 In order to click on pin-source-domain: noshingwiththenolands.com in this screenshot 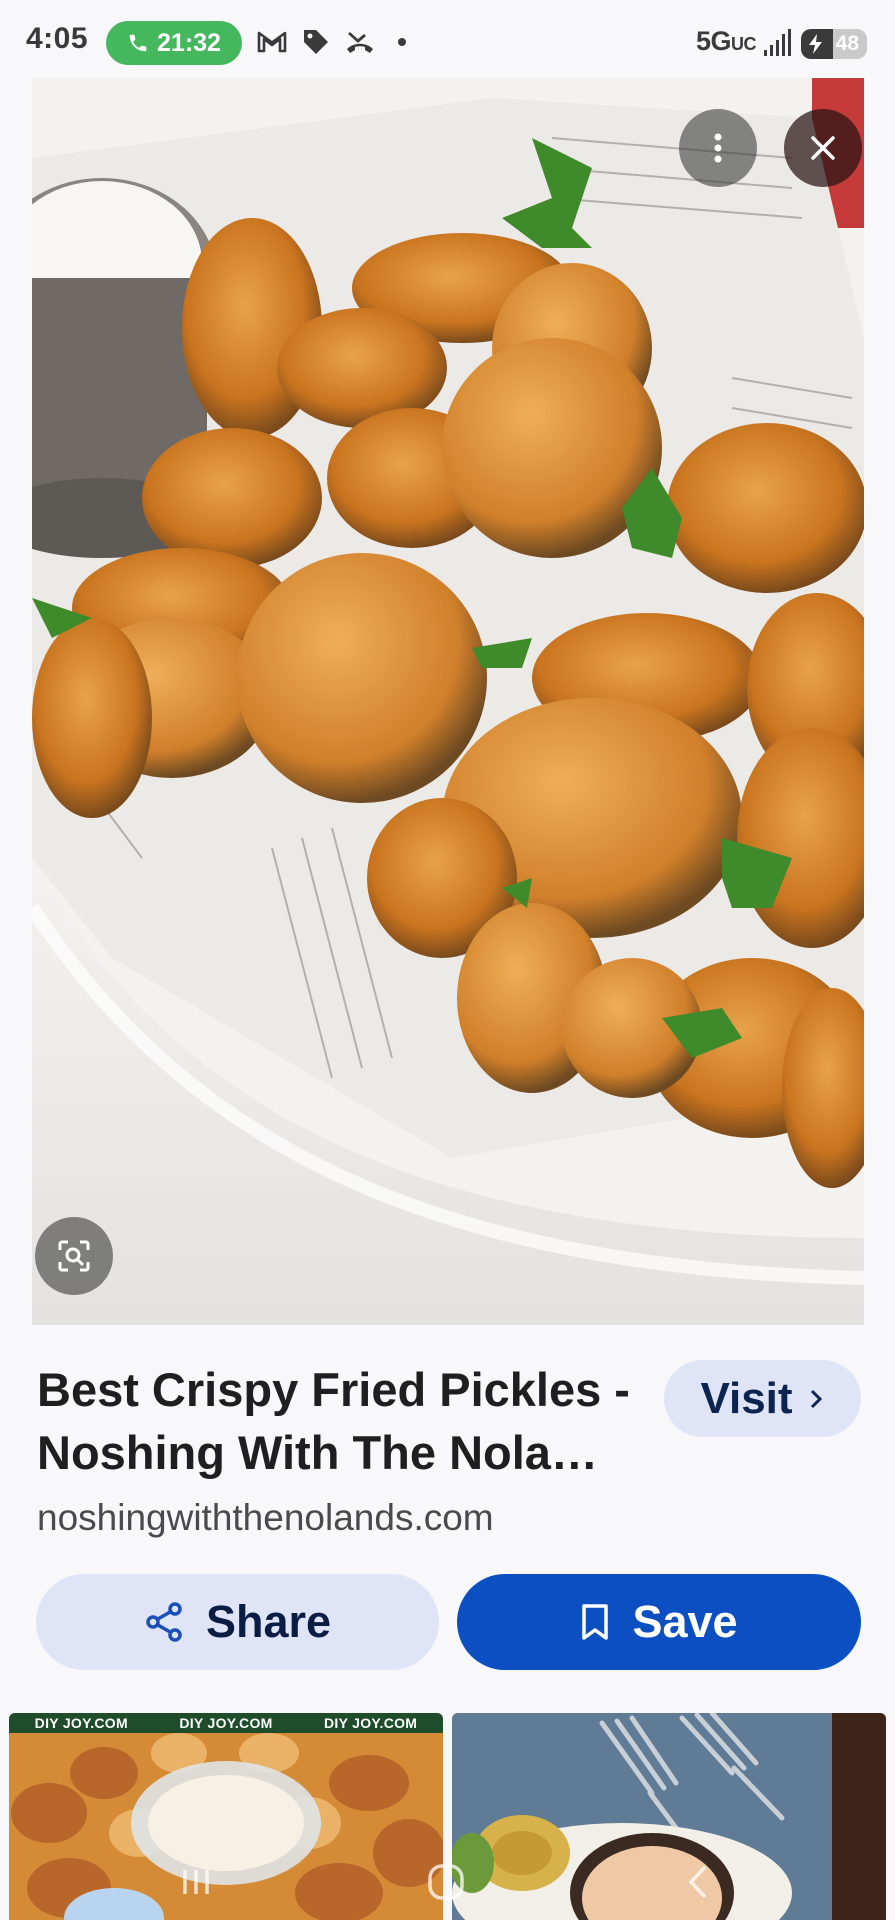, I will do `click(265, 1518)`.